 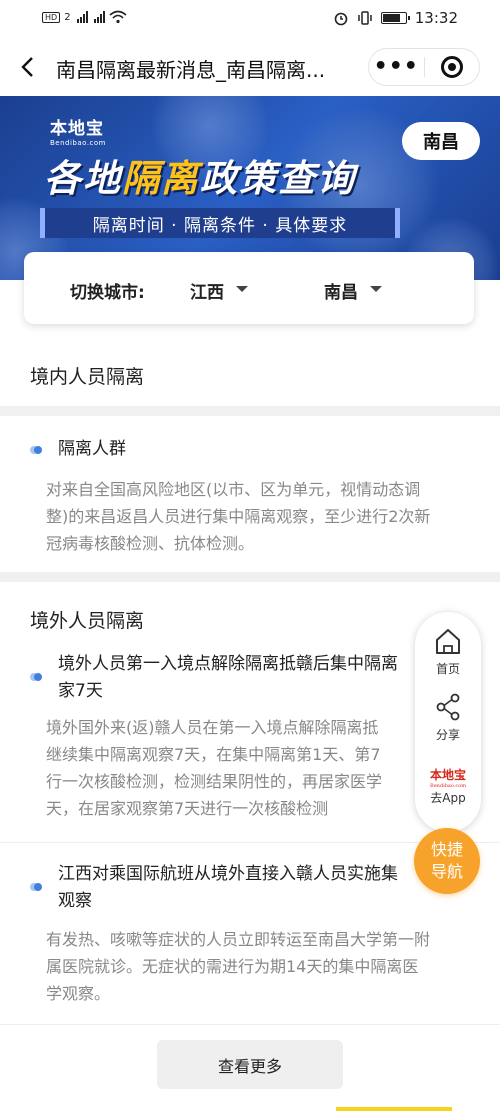 I want to click on back-button, so click(x=28, y=67).